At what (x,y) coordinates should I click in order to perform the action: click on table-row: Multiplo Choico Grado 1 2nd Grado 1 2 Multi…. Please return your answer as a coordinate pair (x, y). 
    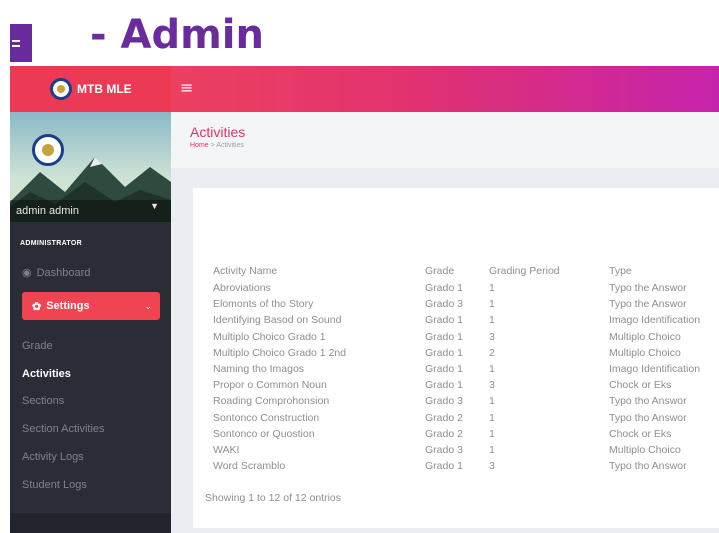
    Looking at the image, I should click on (466, 353).